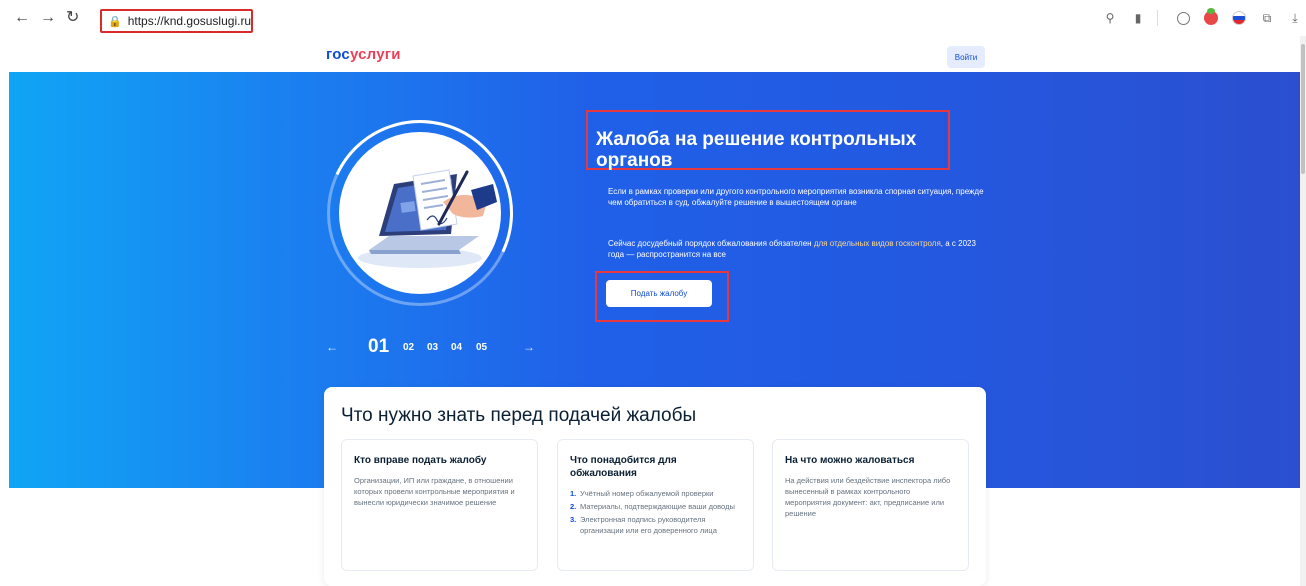 The width and height of the screenshot is (1306, 586). Describe the element at coordinates (529, 347) in the screenshot. I see `slide-next-arrow: →` at that location.